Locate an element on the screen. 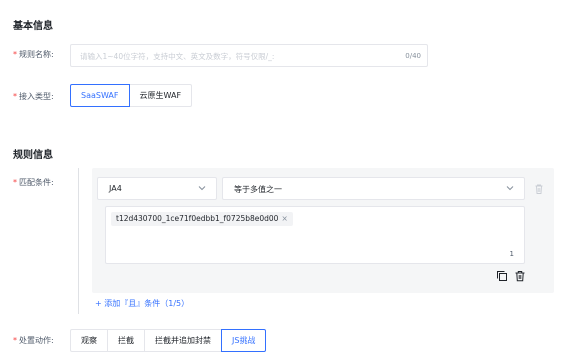 Image resolution: width=576 pixels, height=356 pixels. basic-info-title: 基本信息 is located at coordinates (33, 26).